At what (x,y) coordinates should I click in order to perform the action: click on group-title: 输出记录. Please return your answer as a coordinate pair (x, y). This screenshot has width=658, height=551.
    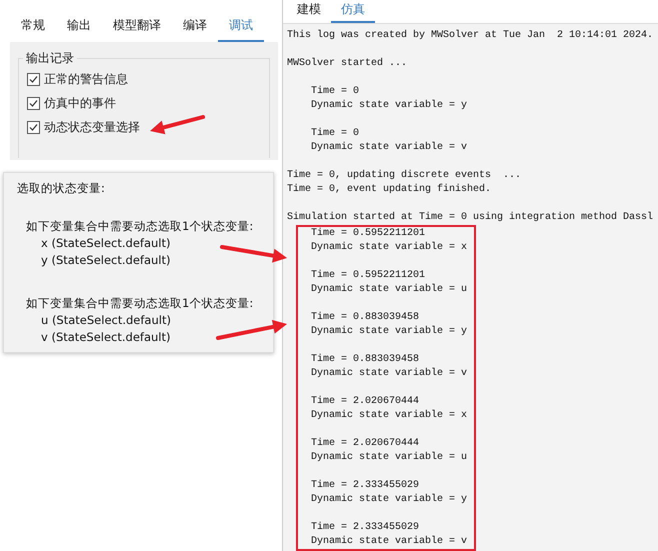
    Looking at the image, I should click on (50, 58).